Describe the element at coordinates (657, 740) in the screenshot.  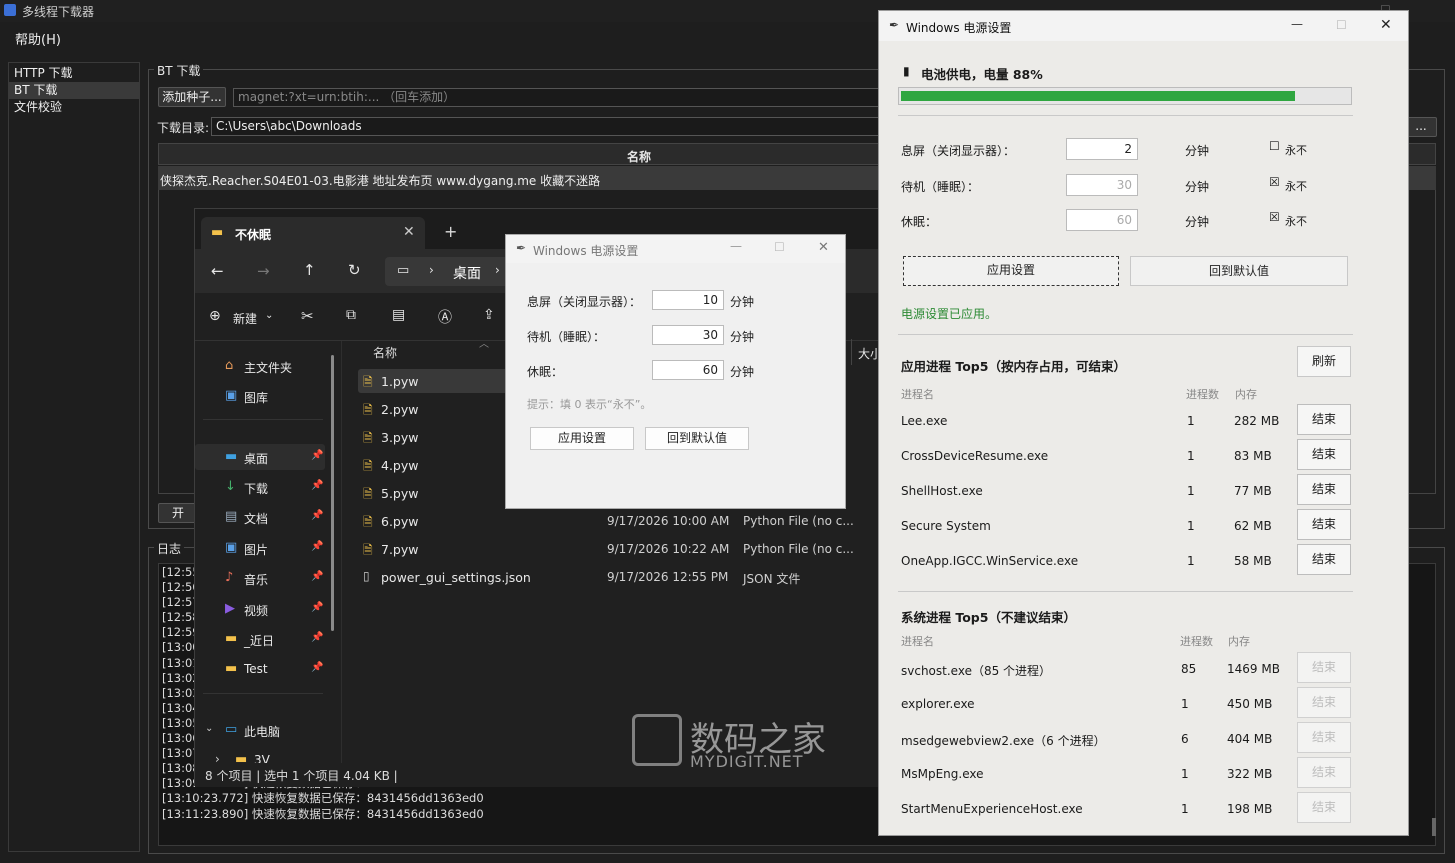
I see `watermark-logo` at that location.